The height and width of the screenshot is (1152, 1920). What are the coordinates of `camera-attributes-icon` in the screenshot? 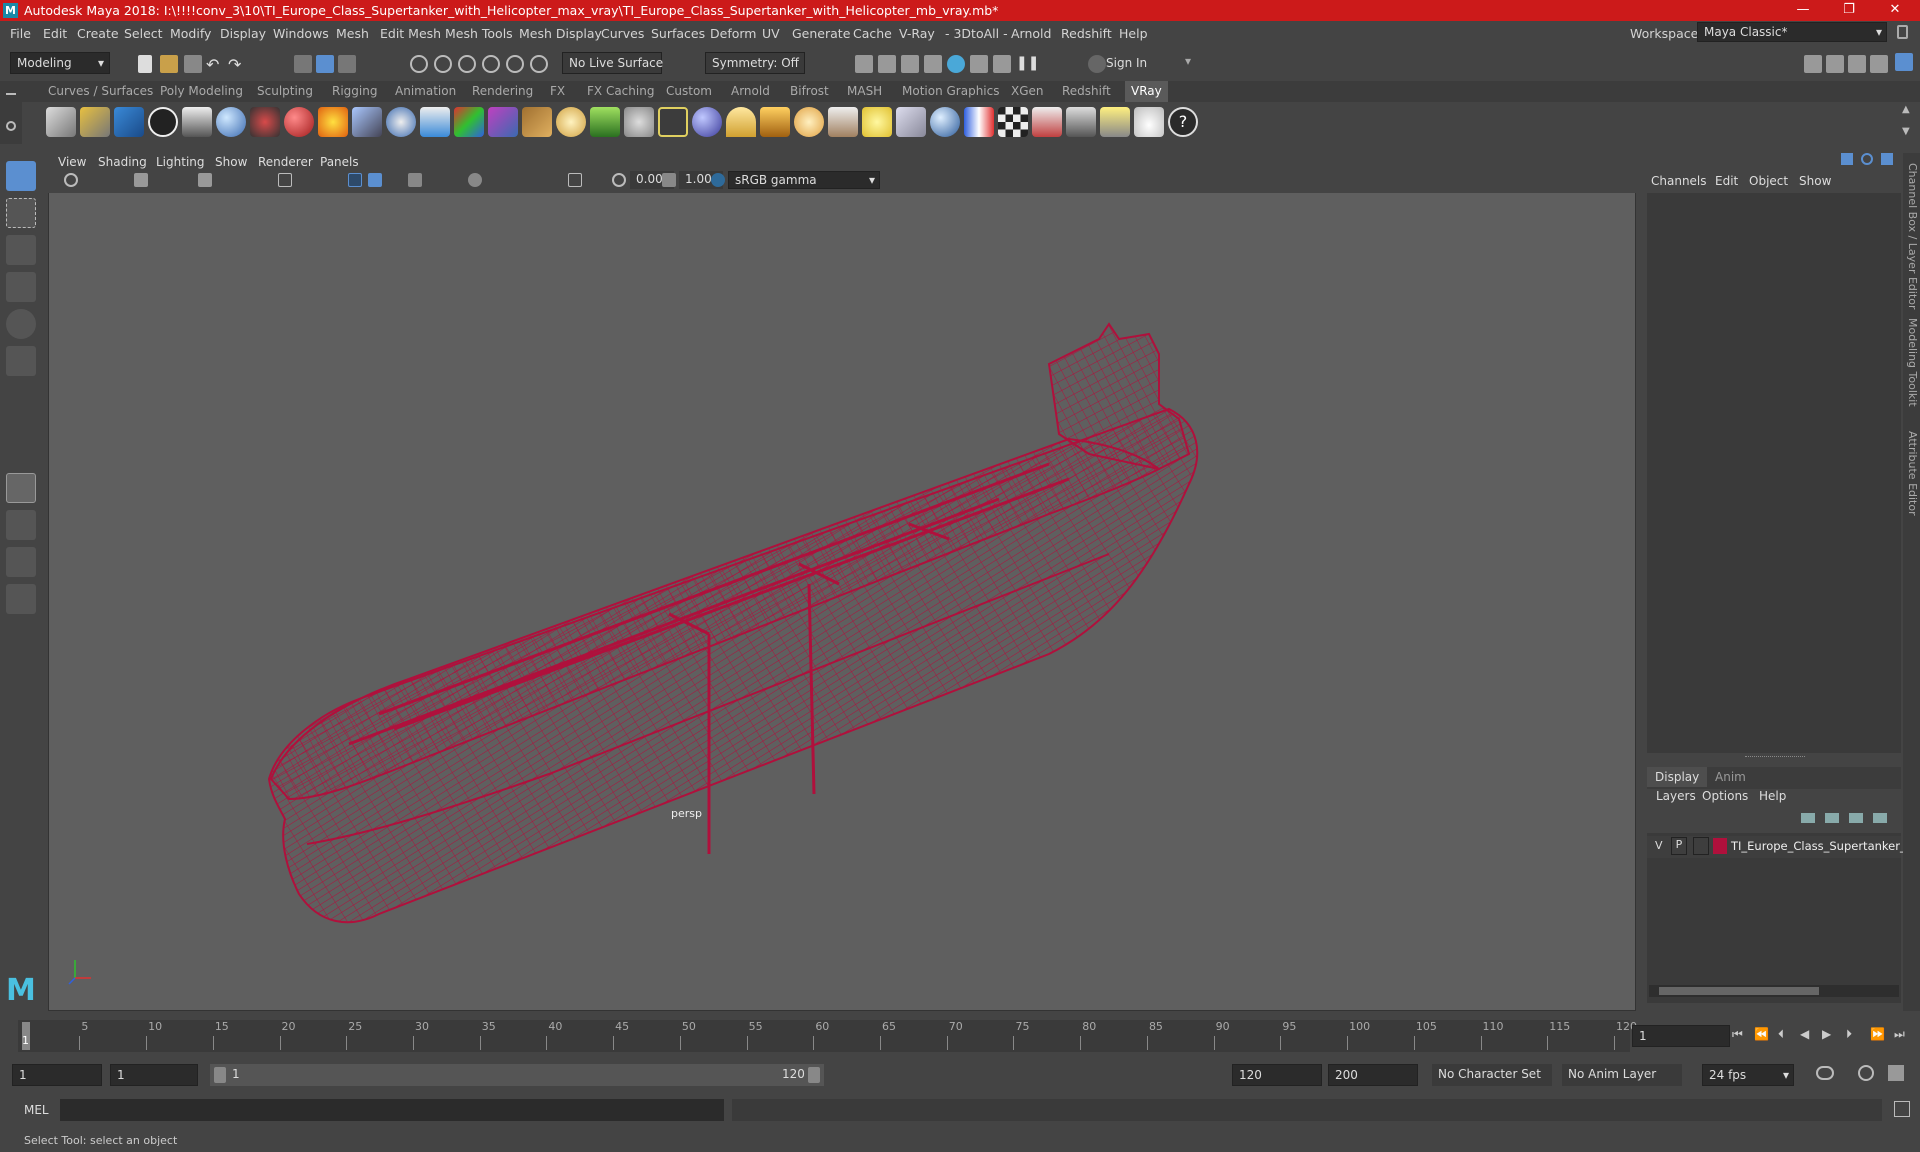 It's located at (71, 180).